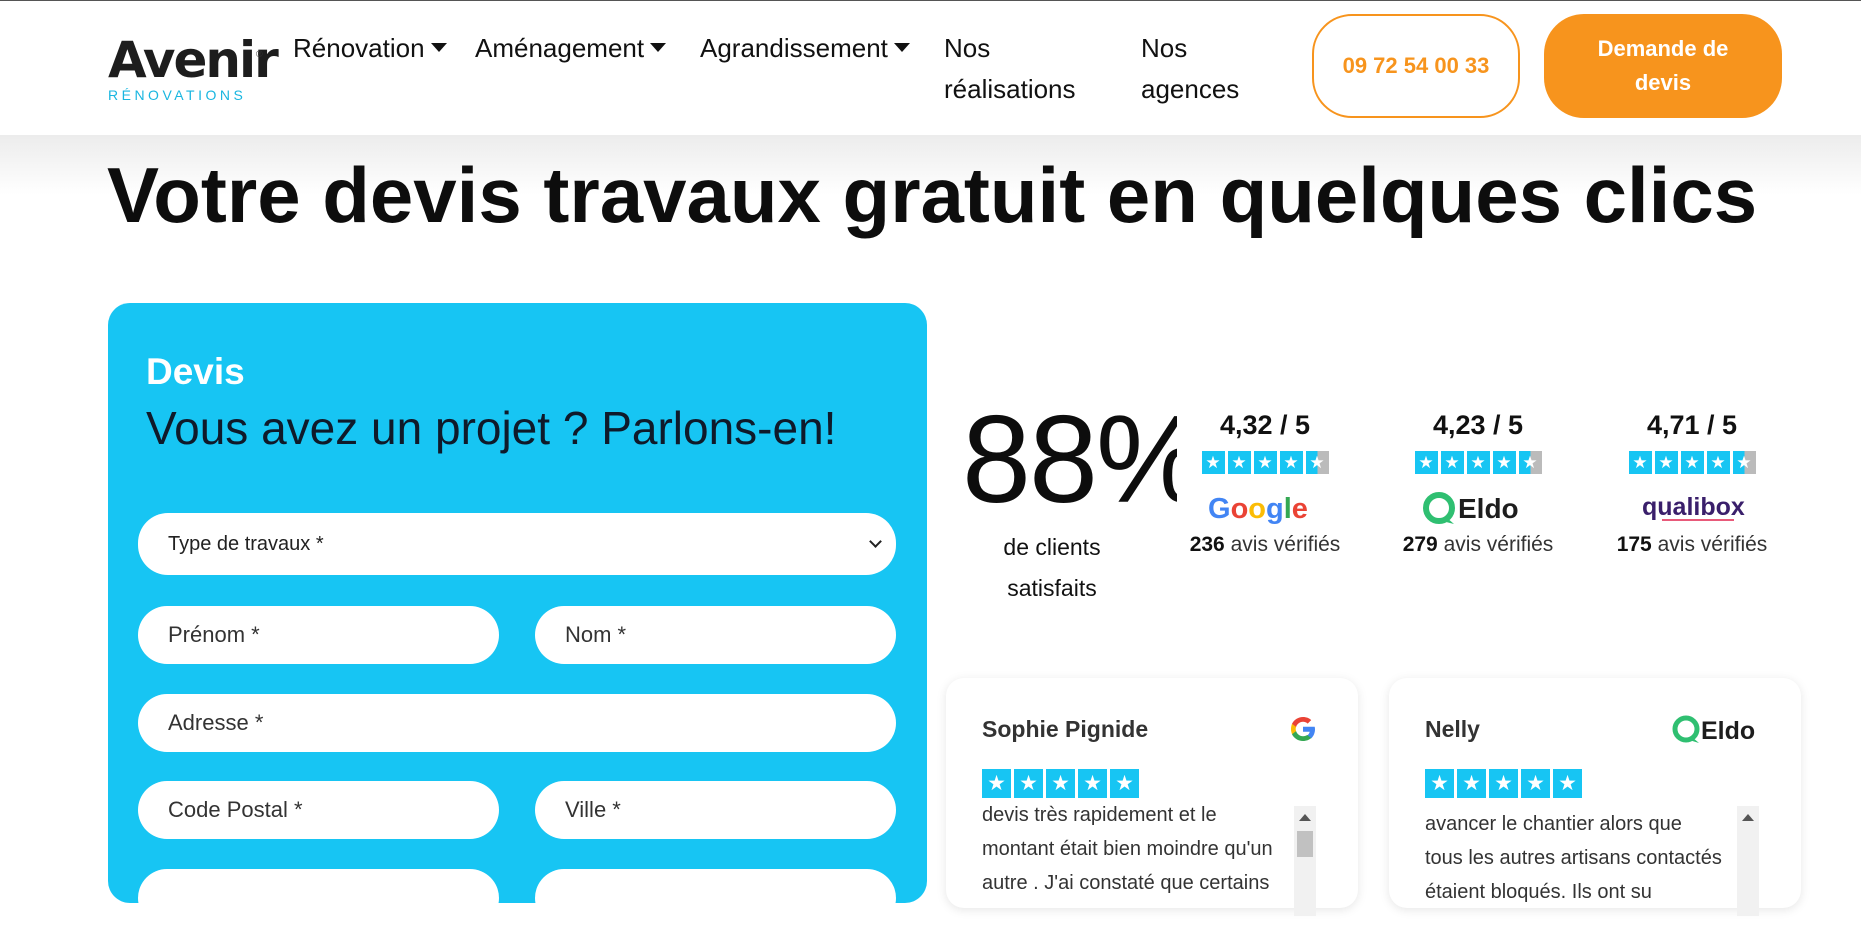 The image size is (1861, 927). I want to click on postal-code-field: Code Postal *, so click(318, 810).